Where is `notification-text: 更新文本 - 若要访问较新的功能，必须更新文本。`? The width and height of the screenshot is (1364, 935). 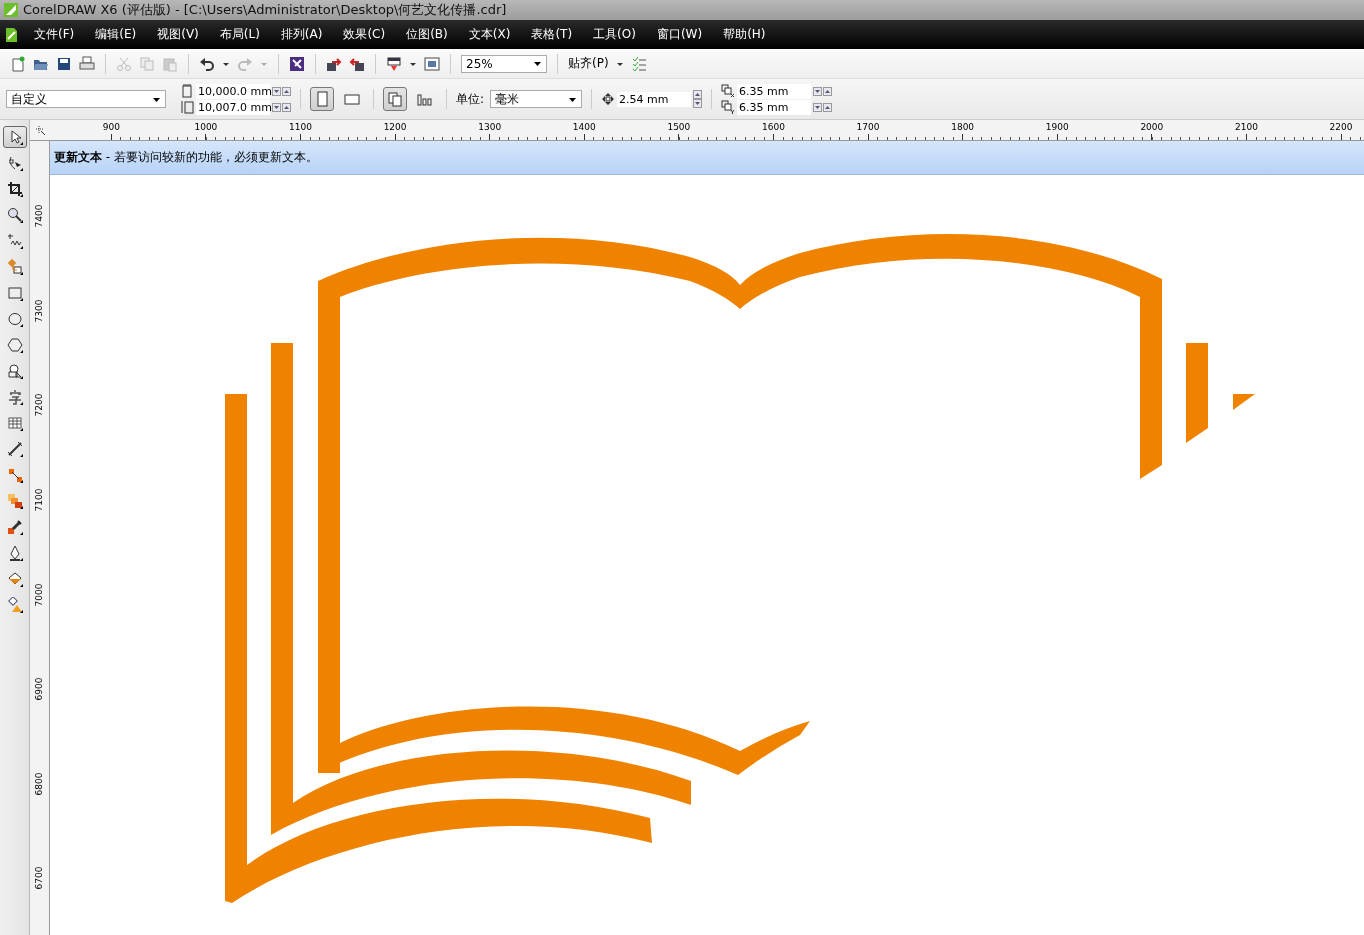 notification-text: 更新文本 - 若要访问较新的功能，必须更新文本。 is located at coordinates (186, 157).